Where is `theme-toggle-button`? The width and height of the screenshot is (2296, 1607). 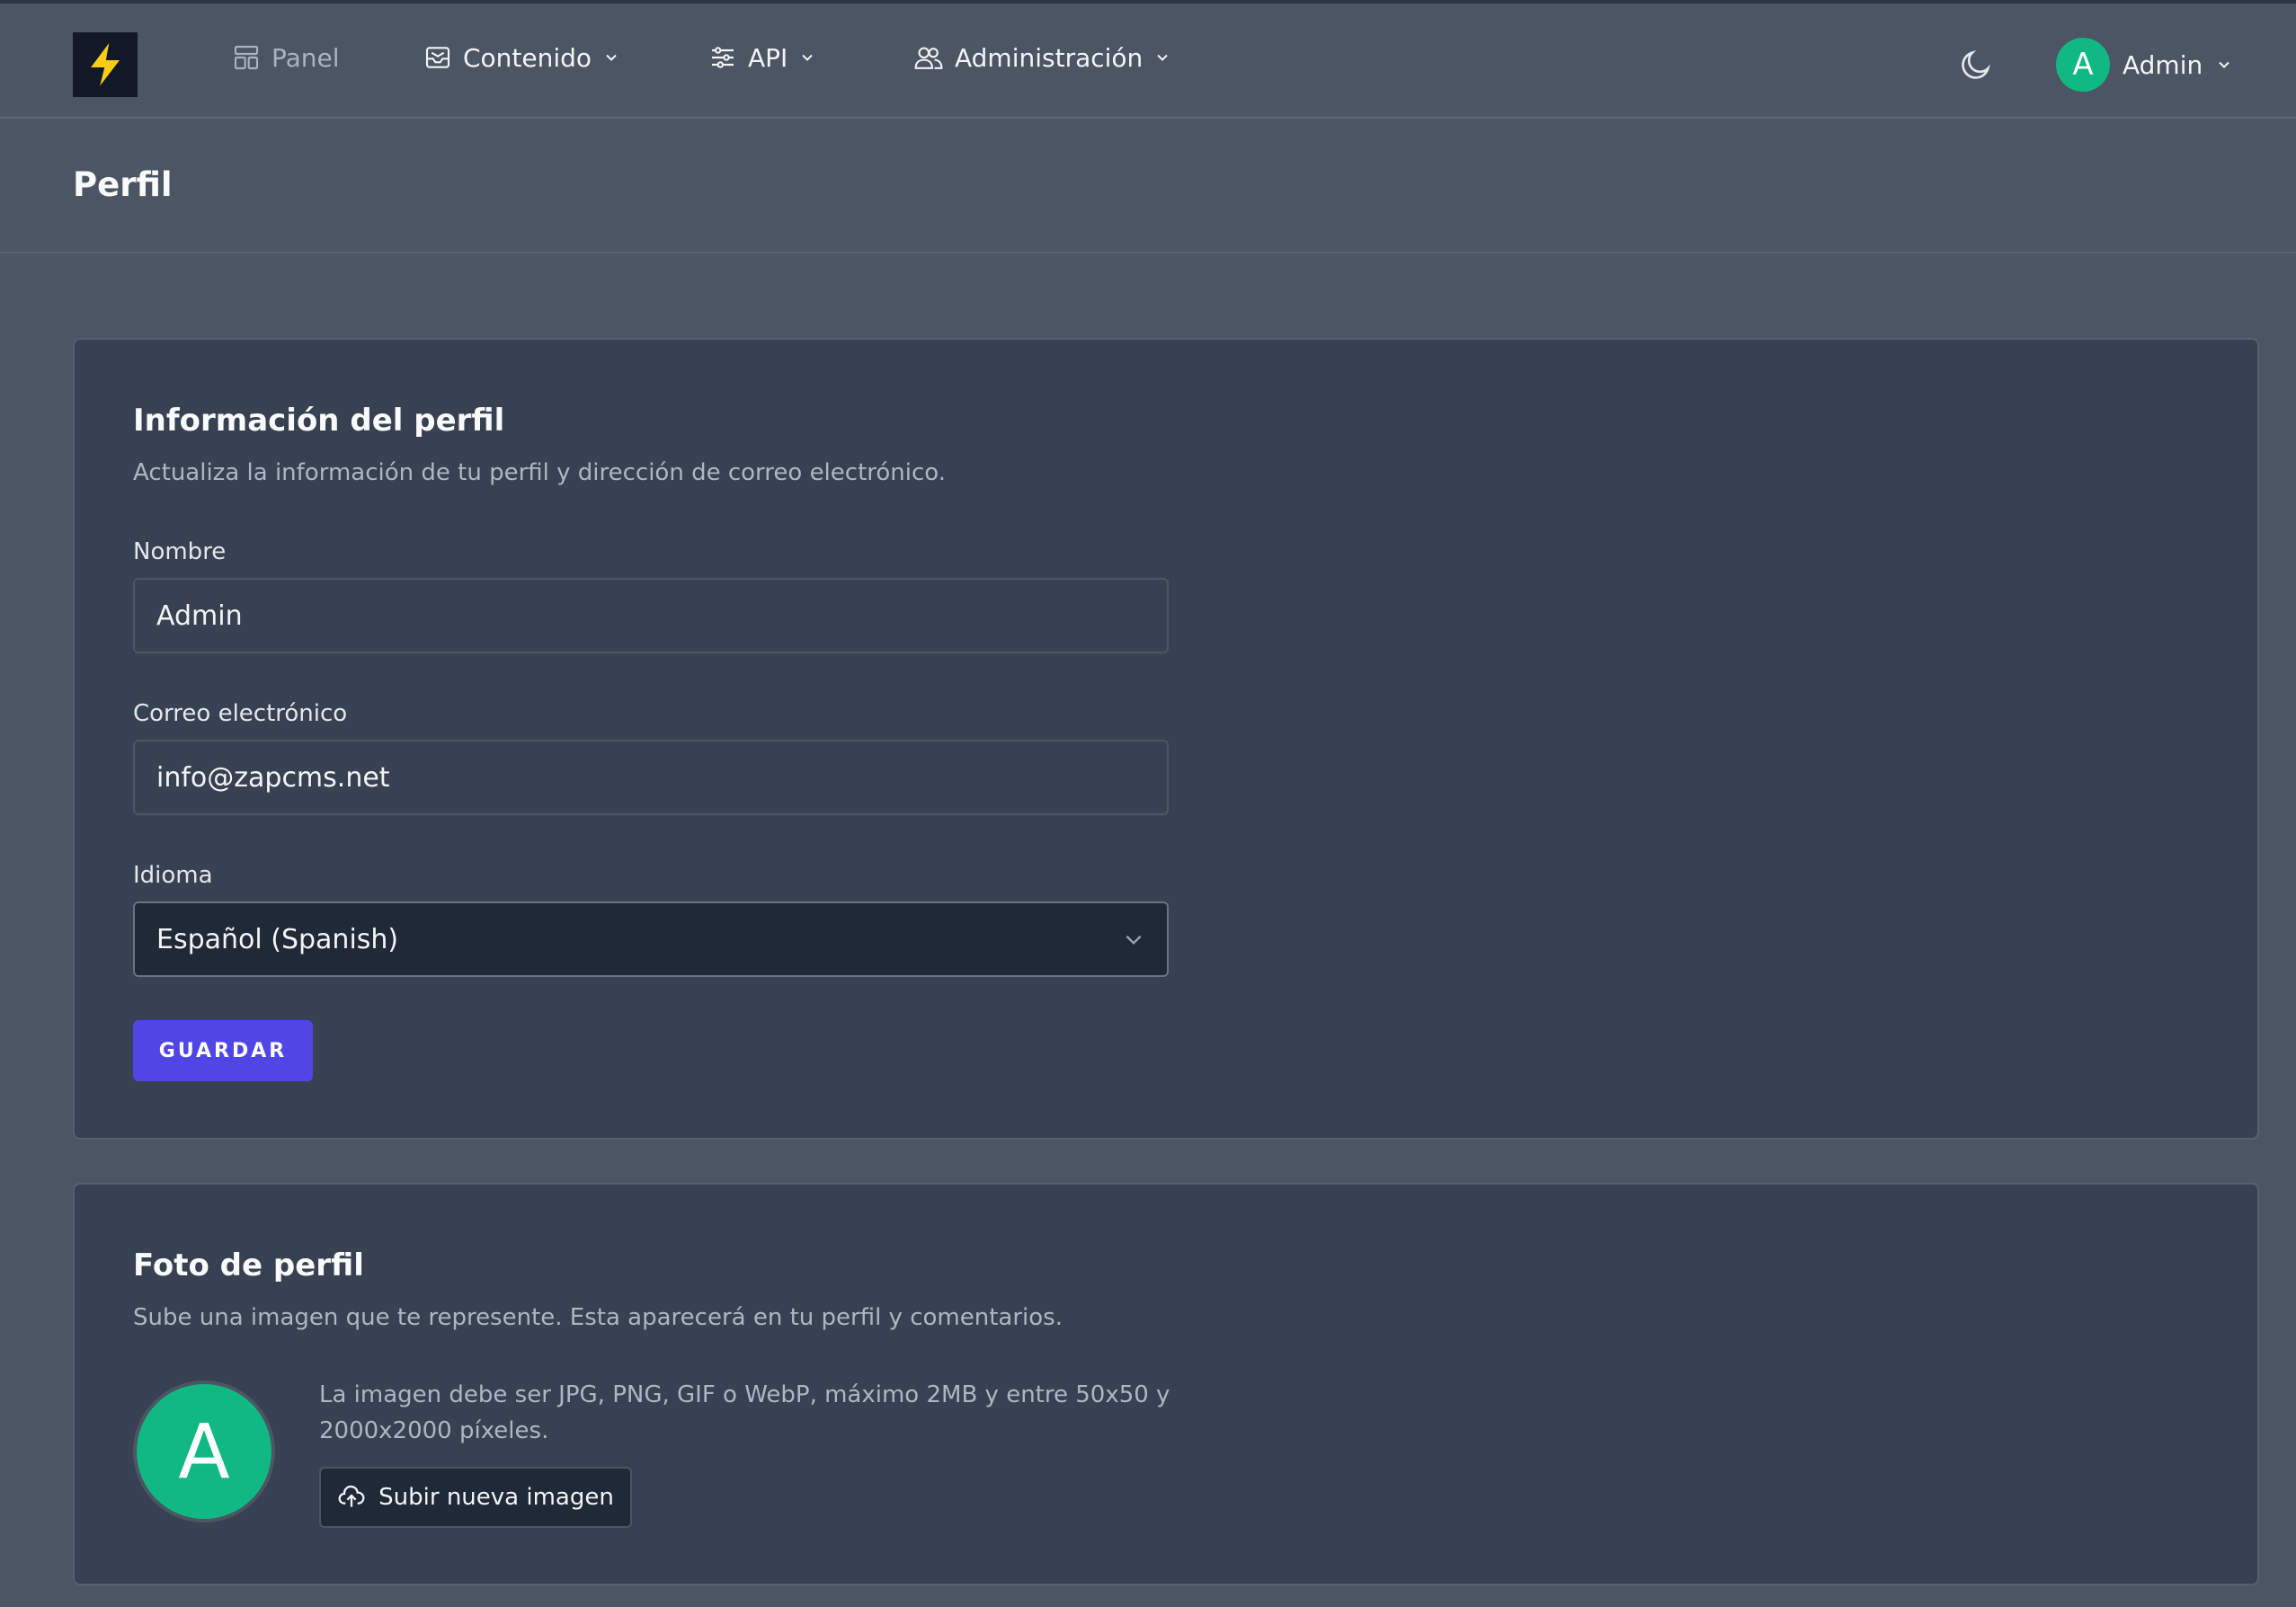
theme-toggle-button is located at coordinates (1976, 65).